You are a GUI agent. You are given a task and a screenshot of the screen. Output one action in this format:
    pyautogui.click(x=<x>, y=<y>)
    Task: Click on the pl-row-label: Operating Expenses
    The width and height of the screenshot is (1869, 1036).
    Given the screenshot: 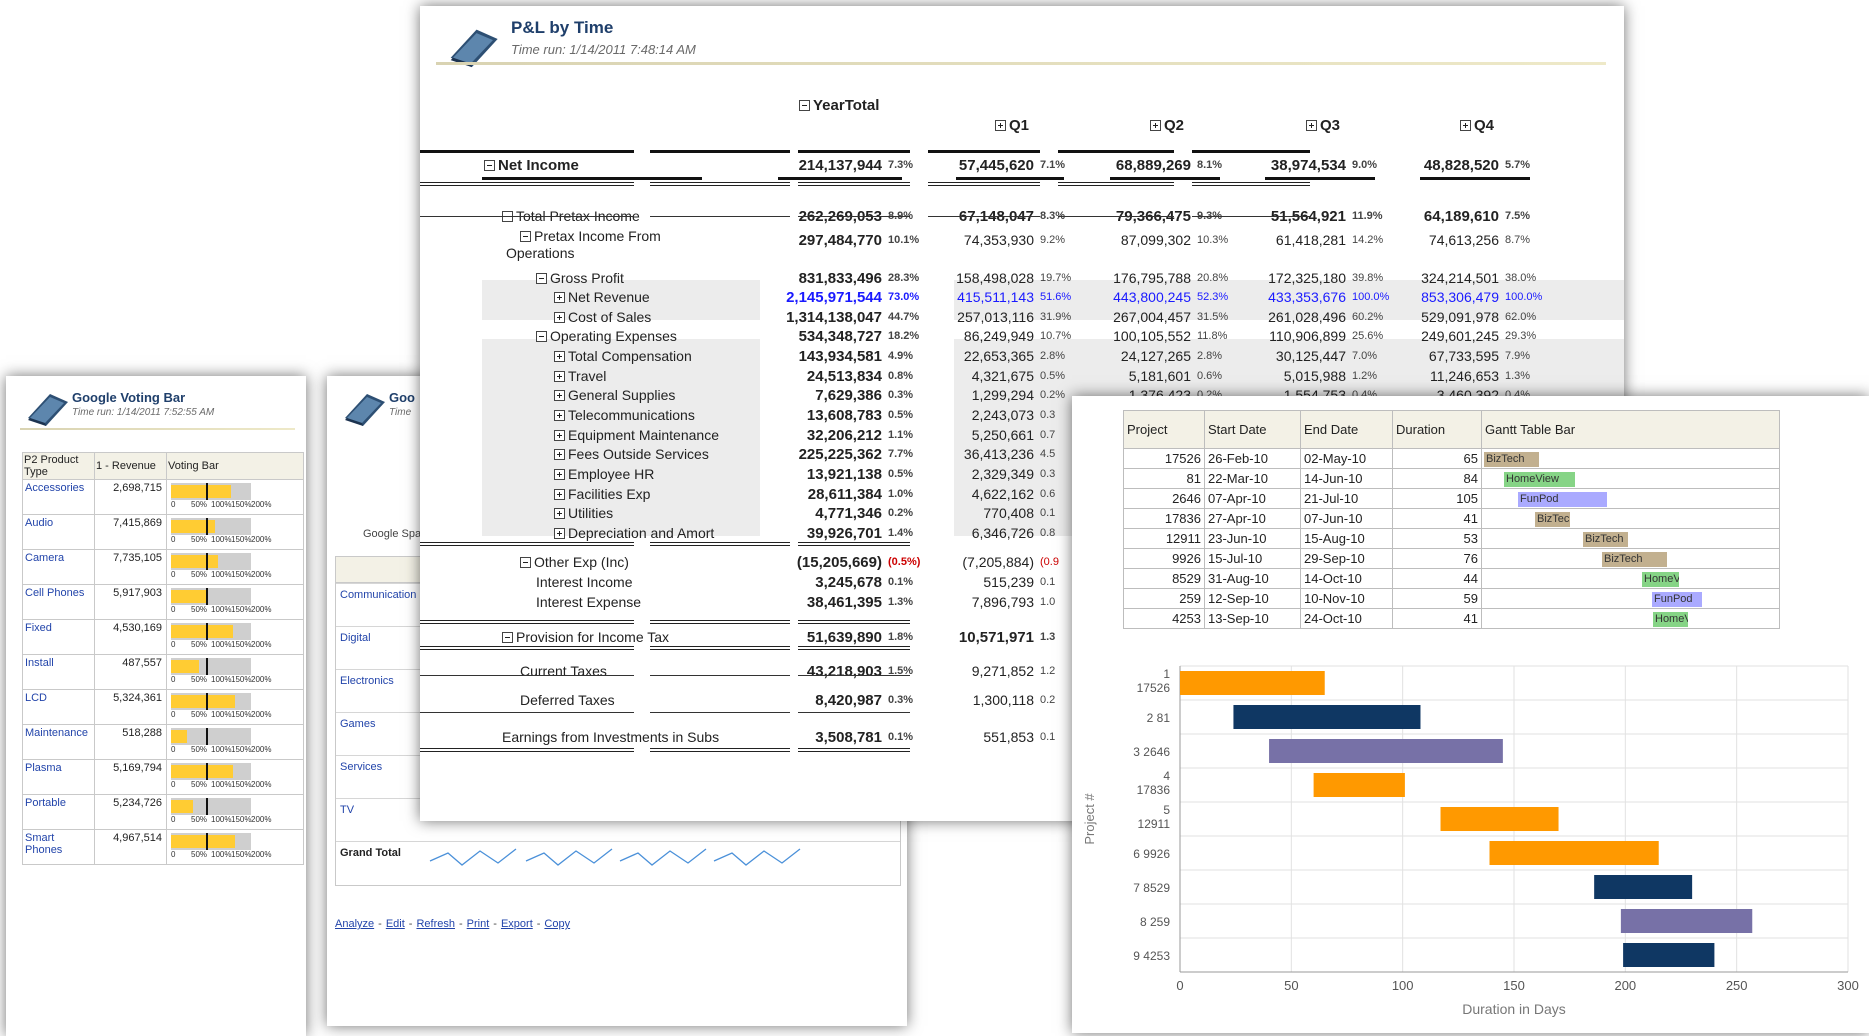 What is the action you would take?
    pyautogui.click(x=606, y=336)
    